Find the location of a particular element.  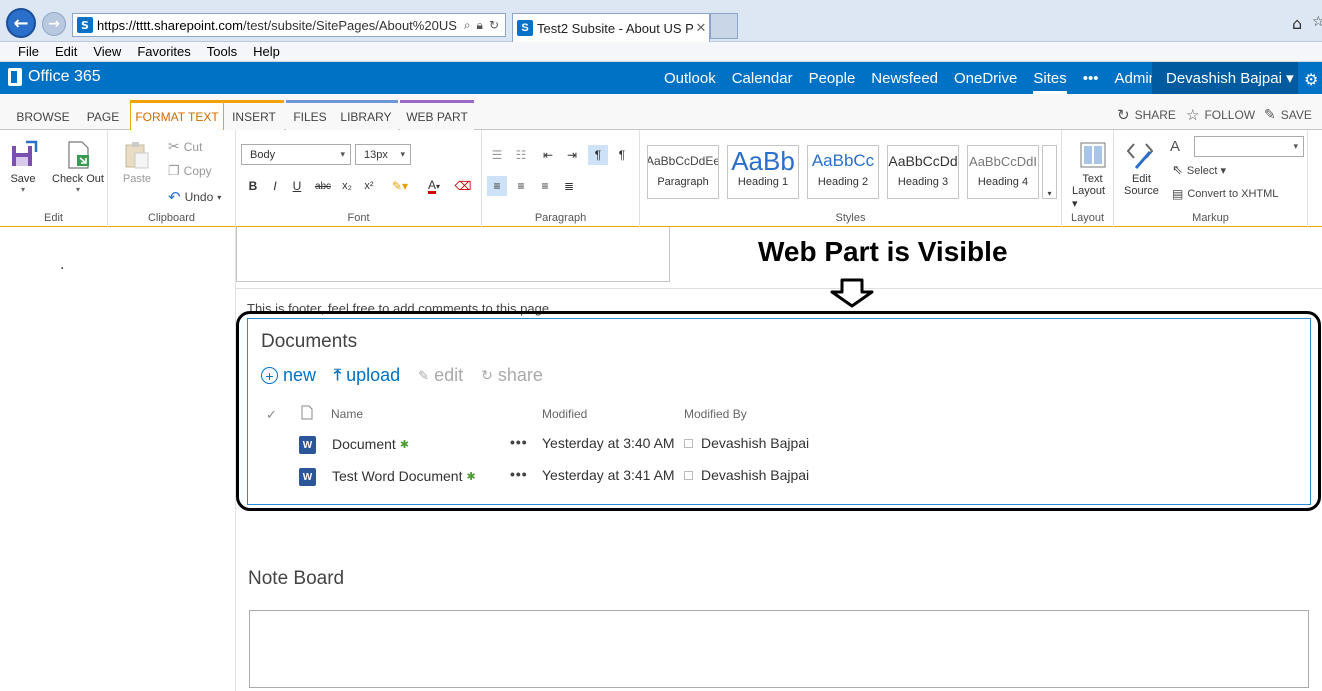

tab-browse: BROWSE is located at coordinates (43, 117).